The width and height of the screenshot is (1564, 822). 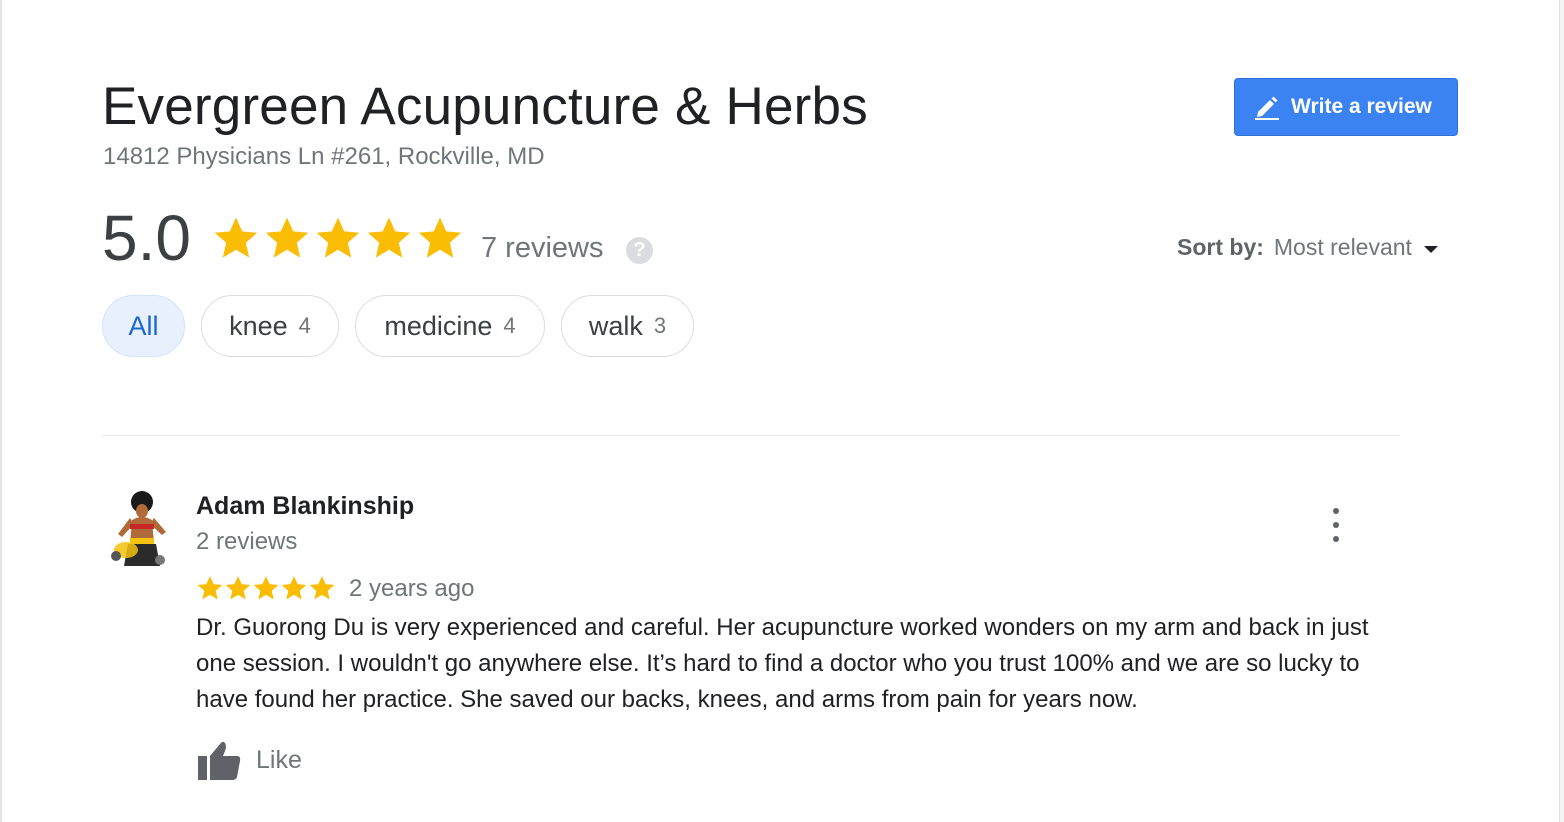 What do you see at coordinates (542, 248) in the screenshot?
I see `review-count: 7 reviews` at bounding box center [542, 248].